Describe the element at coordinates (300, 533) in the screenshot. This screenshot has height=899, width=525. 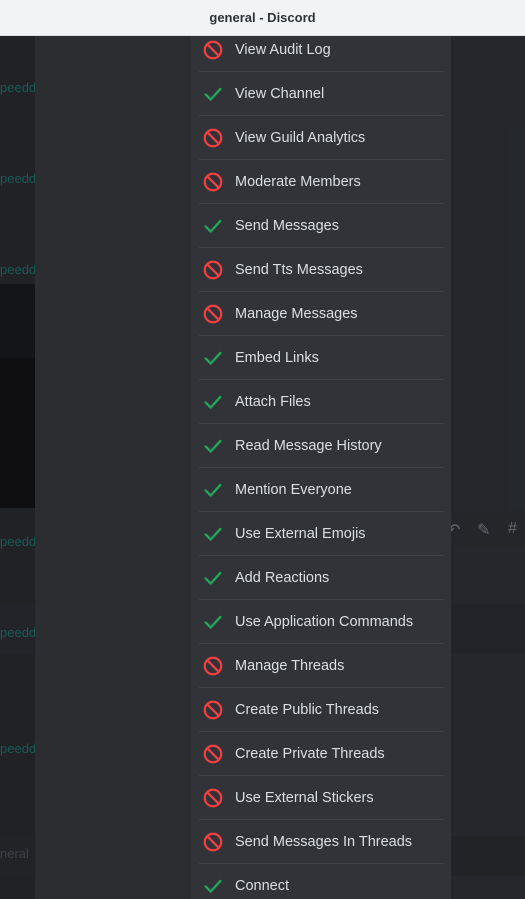
I see `permission-label: Use External Emojis` at that location.